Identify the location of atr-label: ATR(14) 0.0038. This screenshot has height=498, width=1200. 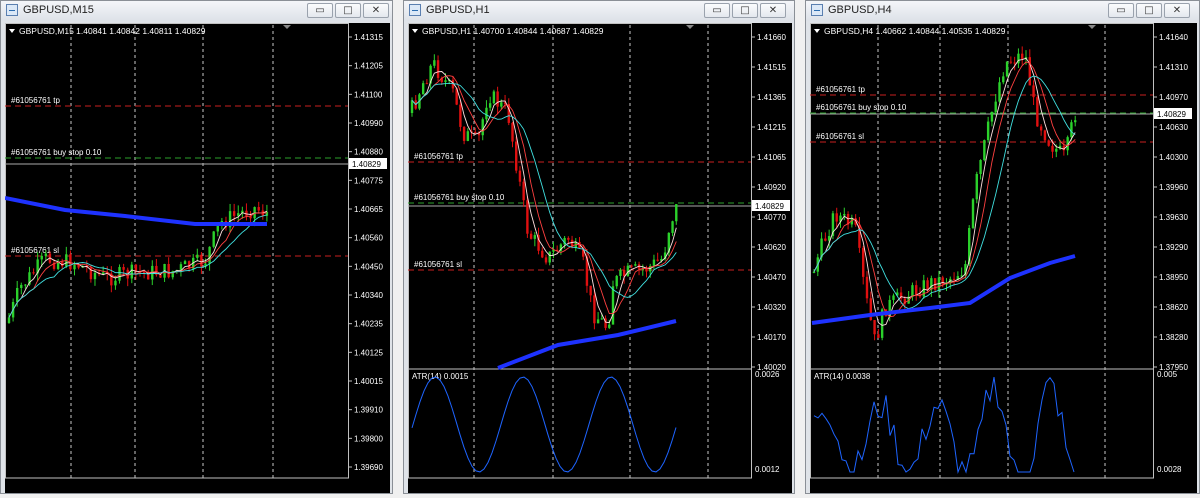
(842, 376).